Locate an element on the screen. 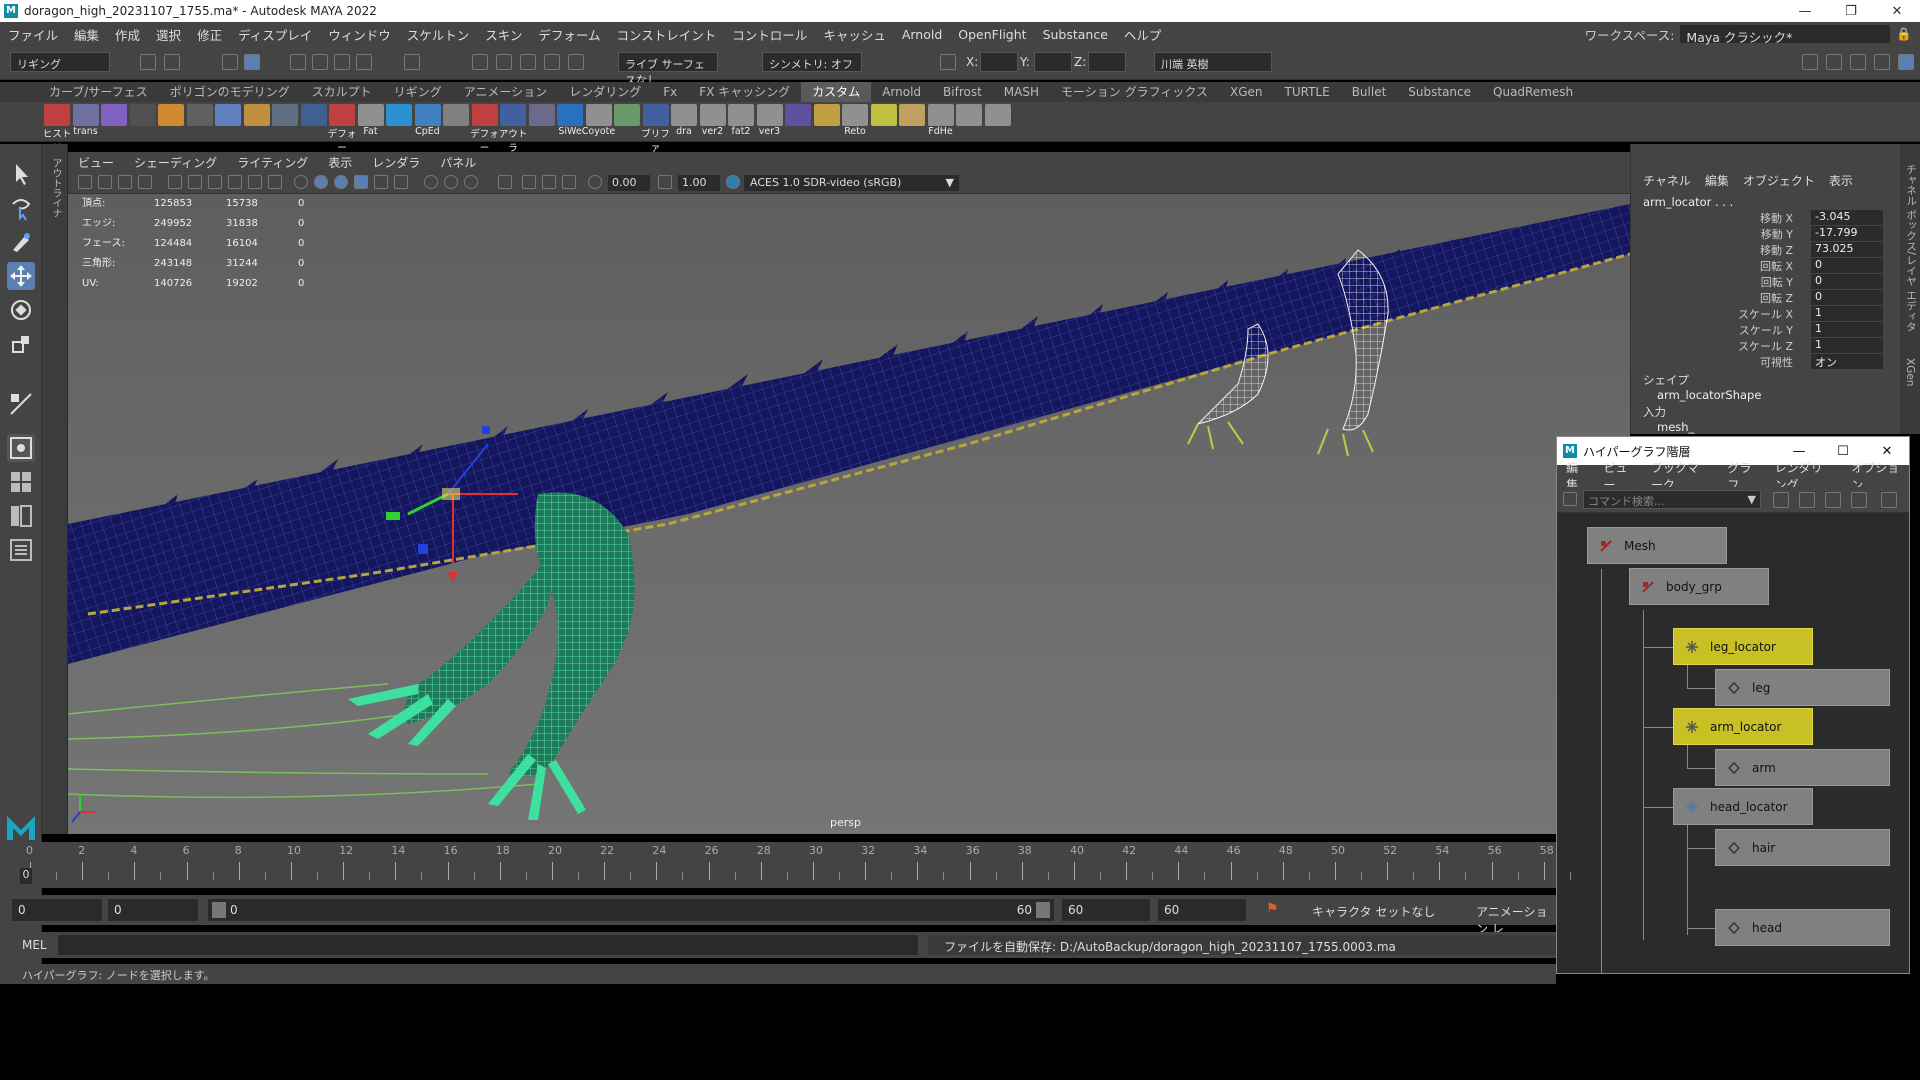  menu-deform: デフォーム is located at coordinates (569, 34).